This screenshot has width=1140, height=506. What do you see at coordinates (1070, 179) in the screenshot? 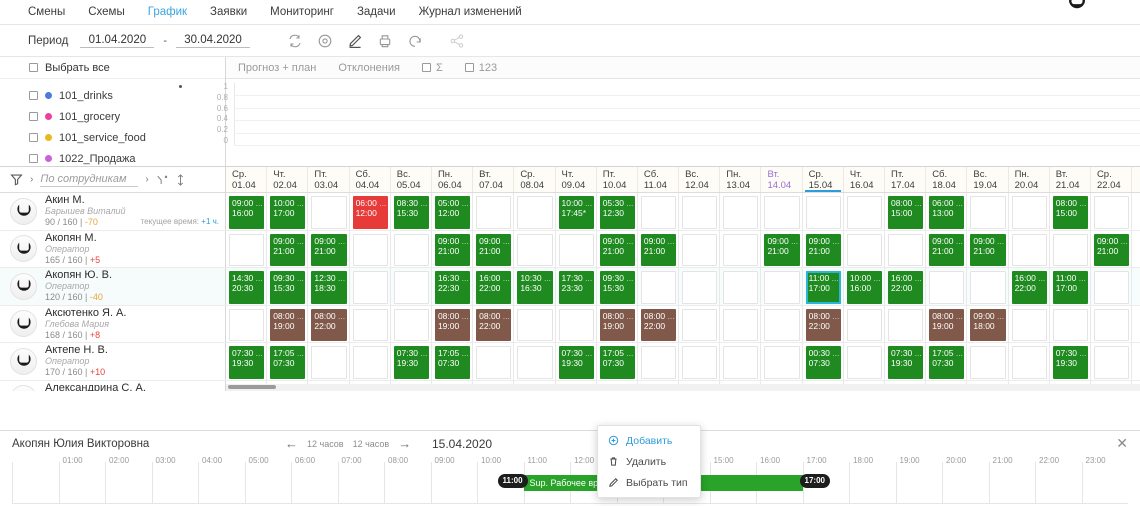
I see `date-header-cell: Вт. 21.04` at bounding box center [1070, 179].